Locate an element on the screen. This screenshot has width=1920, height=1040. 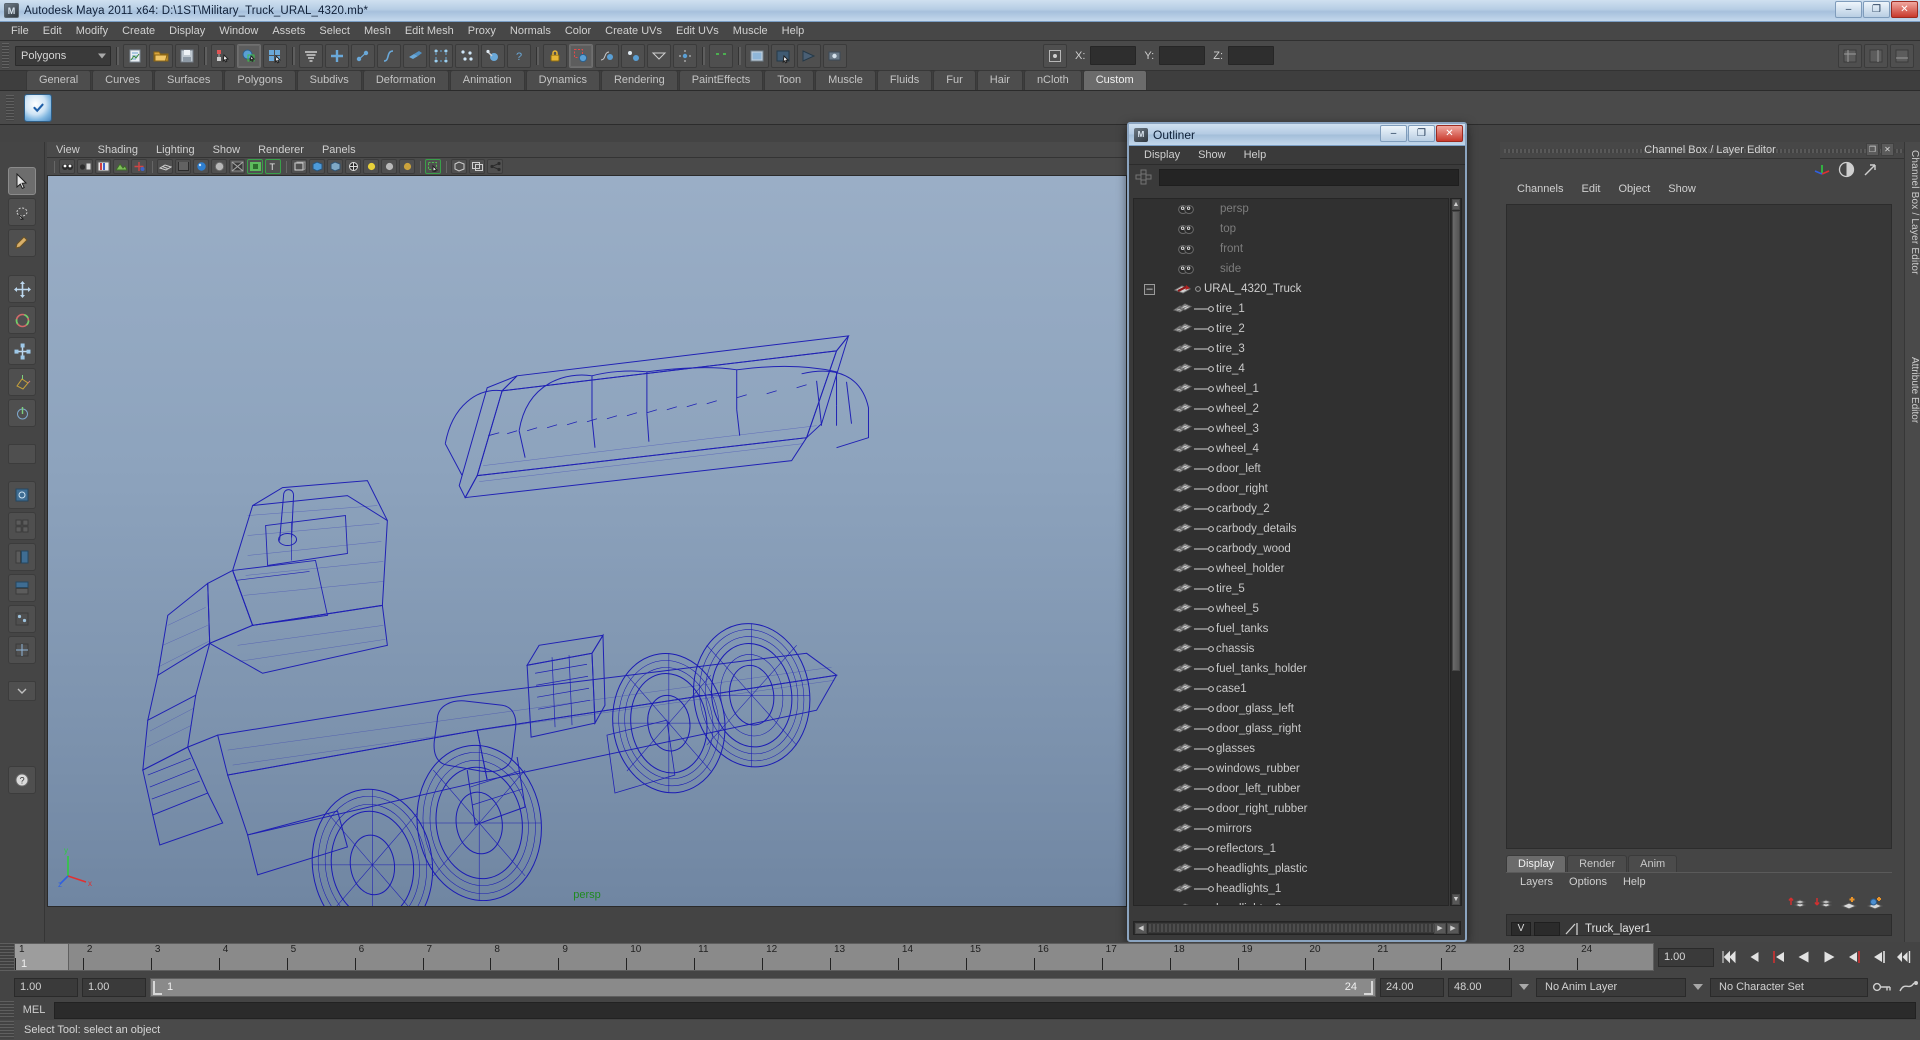
snap-curve-icon is located at coordinates (607, 55).